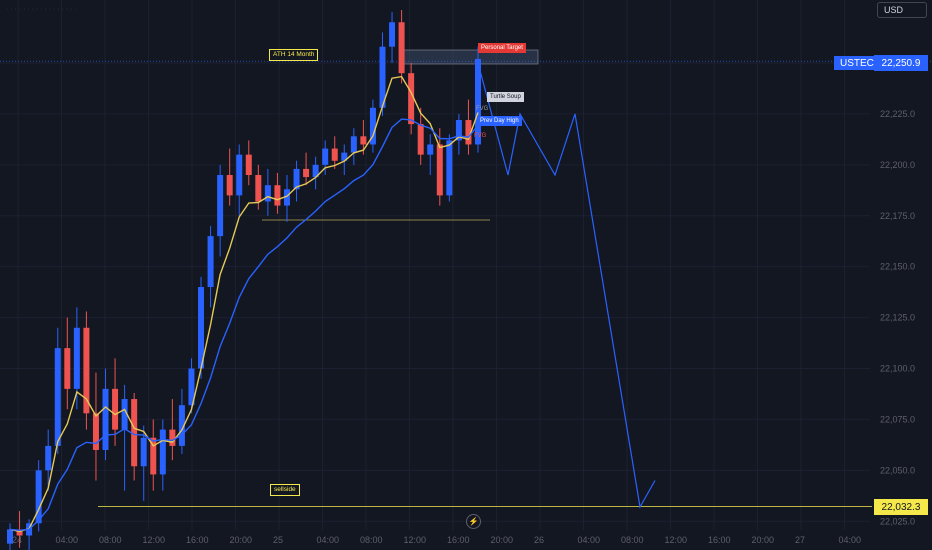  I want to click on price-tick: 22,025.0, so click(897, 521).